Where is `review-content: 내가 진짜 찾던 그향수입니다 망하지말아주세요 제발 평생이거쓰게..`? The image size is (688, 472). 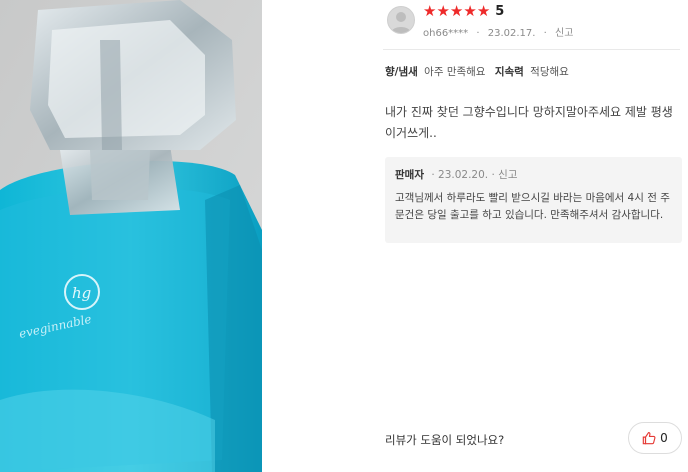
review-content: 내가 진짜 찾던 그향수입니다 망하지말아주세요 제발 평생이거쓰게.. is located at coordinates (529, 122).